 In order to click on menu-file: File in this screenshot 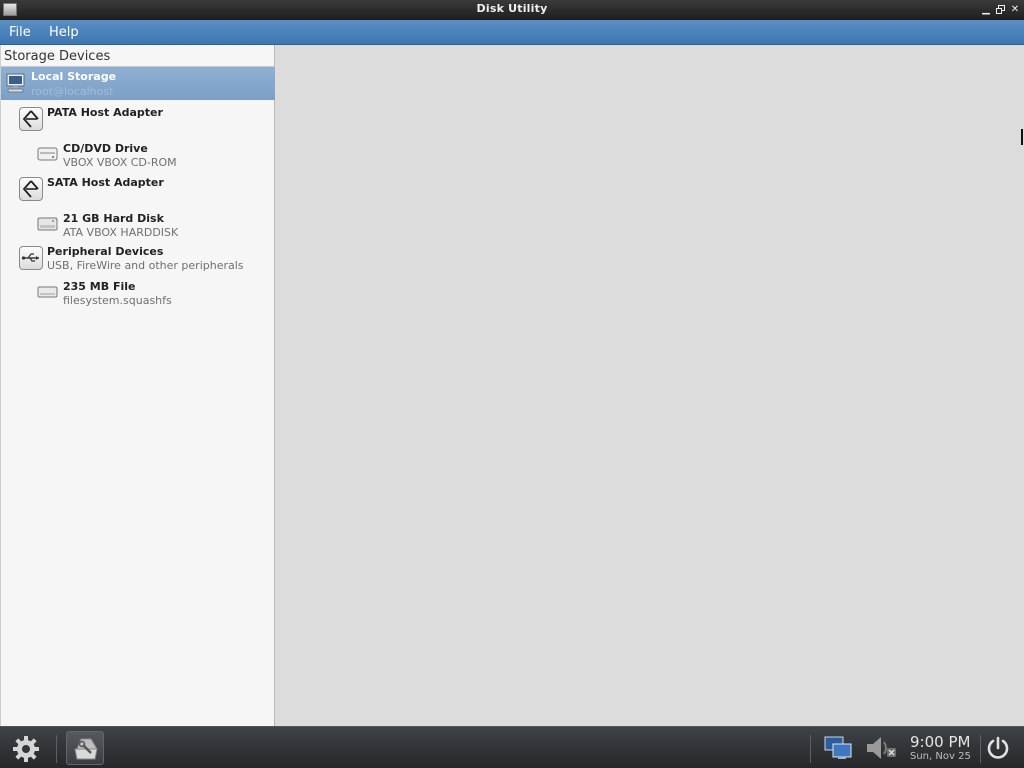, I will do `click(20, 32)`.